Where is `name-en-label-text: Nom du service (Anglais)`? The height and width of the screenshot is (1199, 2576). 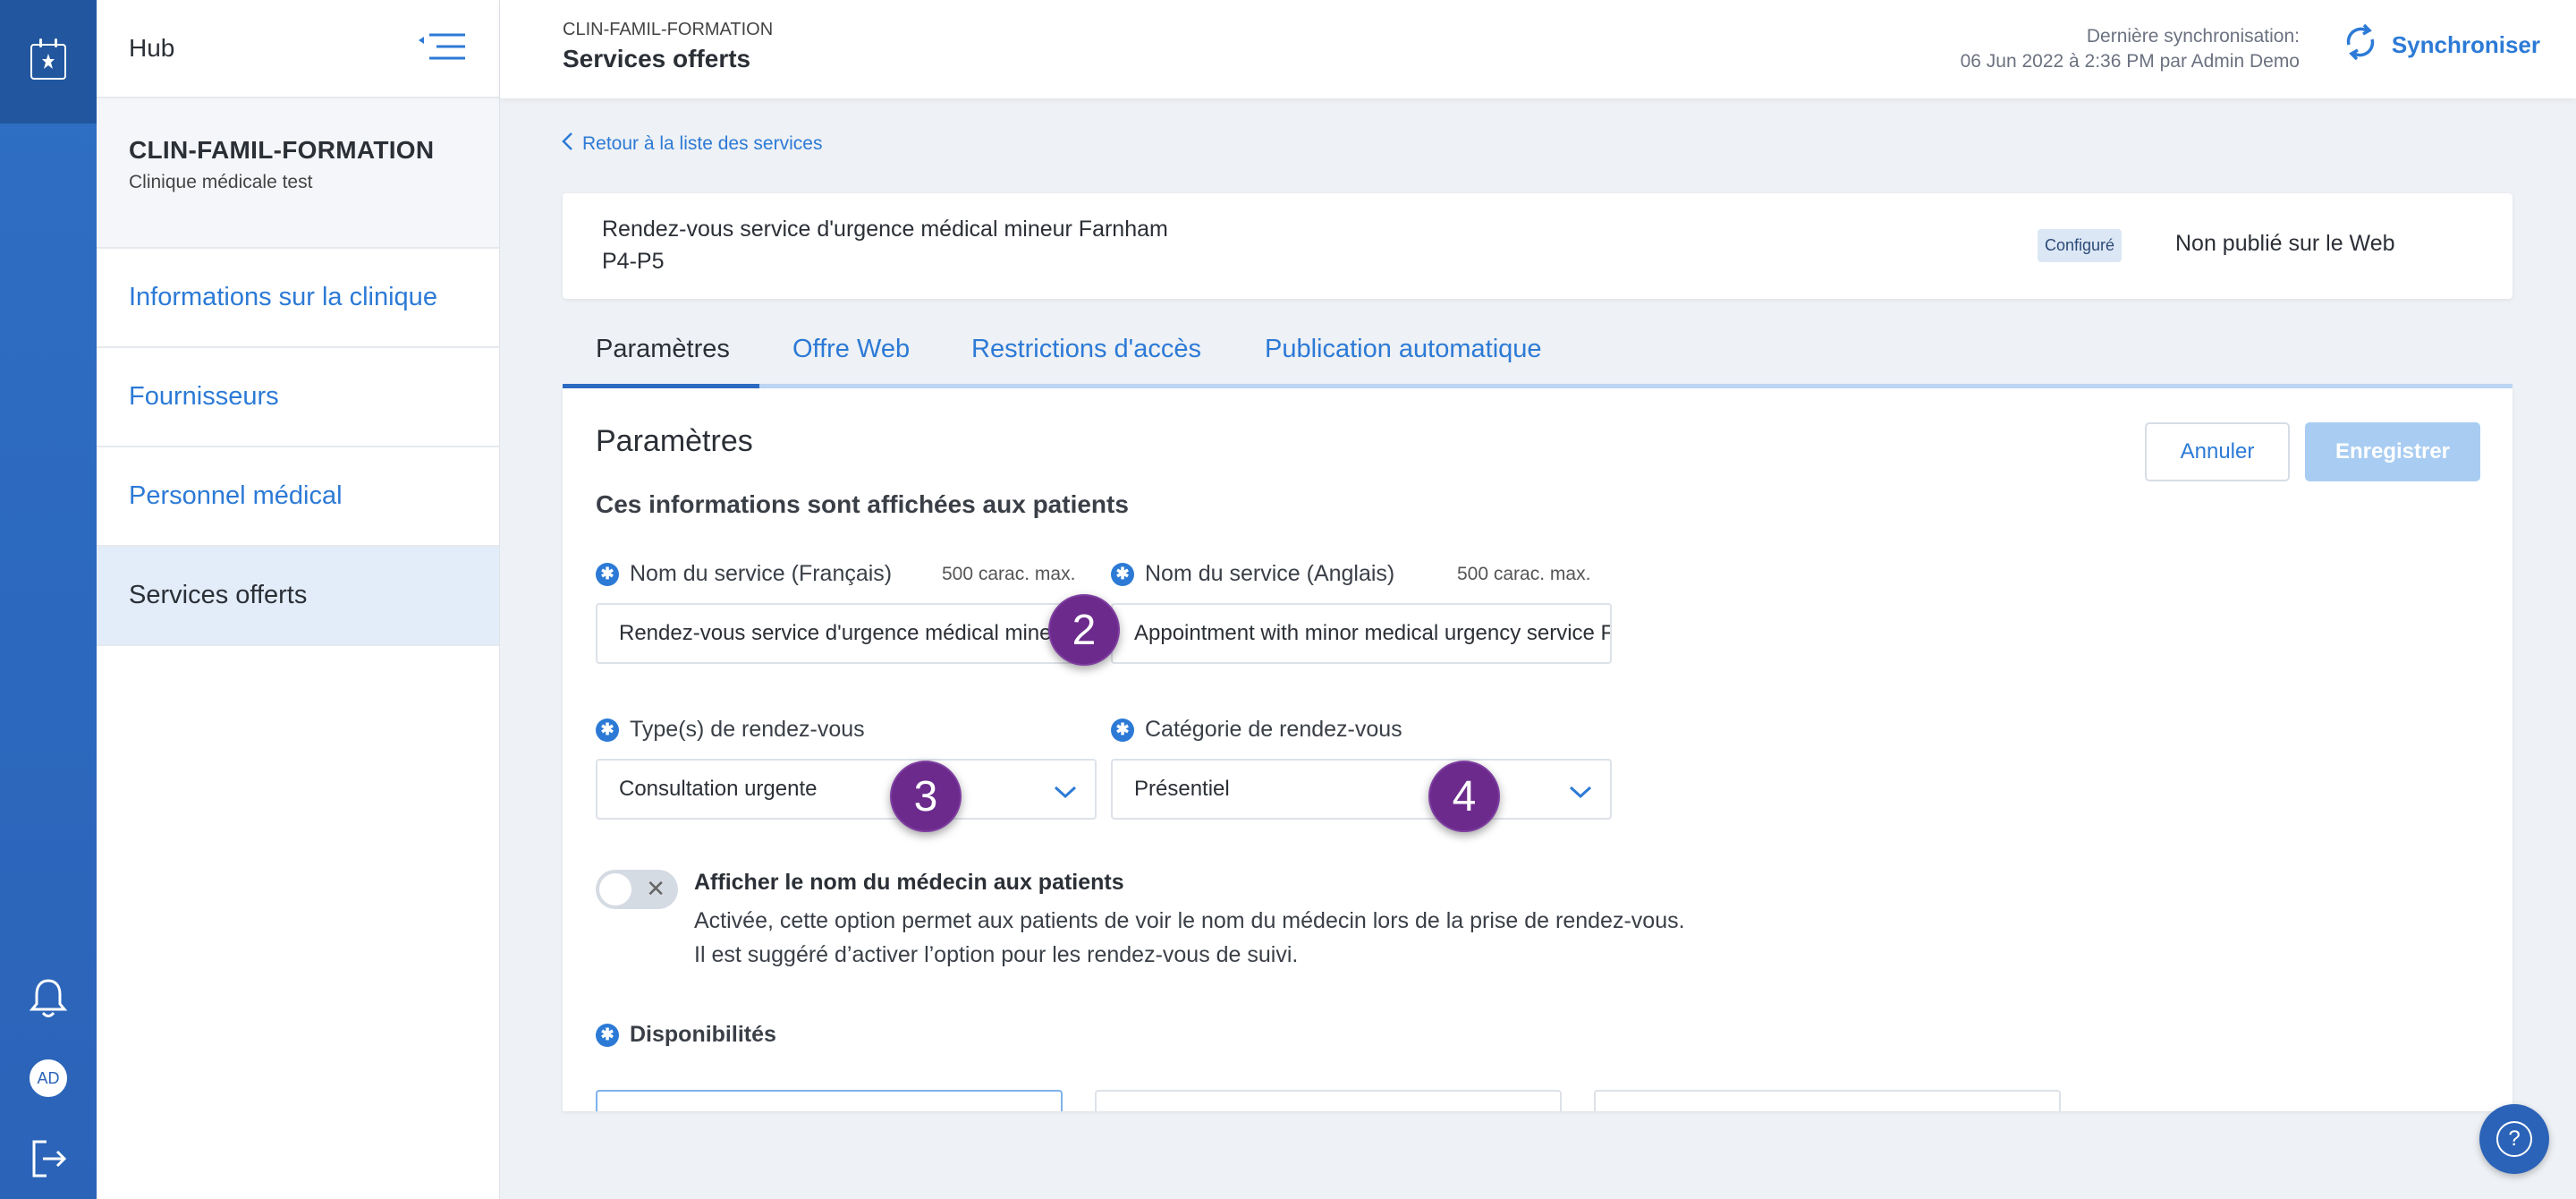
name-en-label-text: Nom du service (Anglais) is located at coordinates (1270, 573).